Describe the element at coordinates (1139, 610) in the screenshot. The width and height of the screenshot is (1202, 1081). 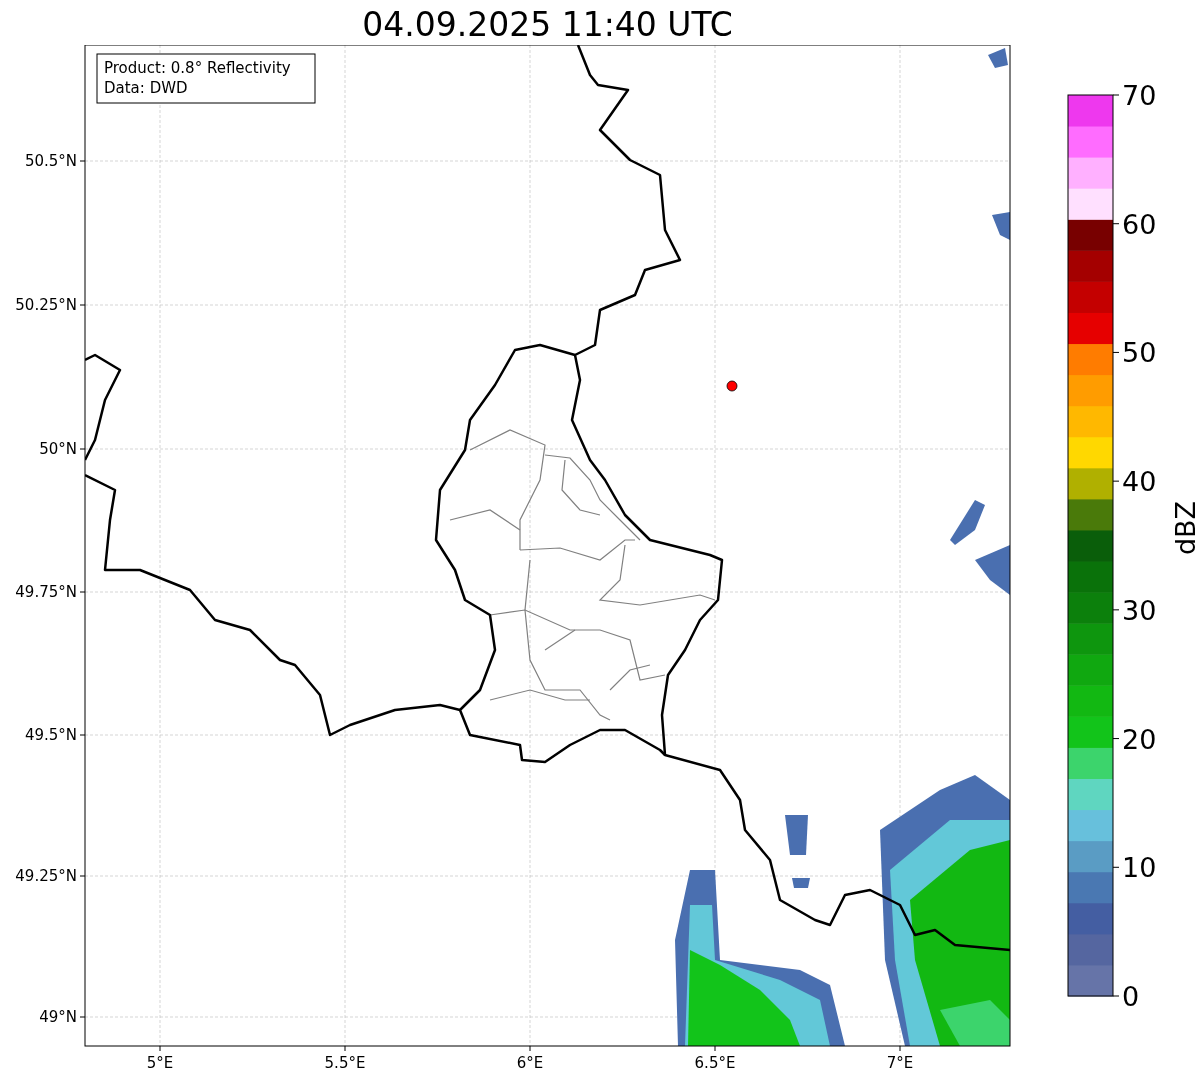
I see `colorbar-tick-label: 30` at that location.